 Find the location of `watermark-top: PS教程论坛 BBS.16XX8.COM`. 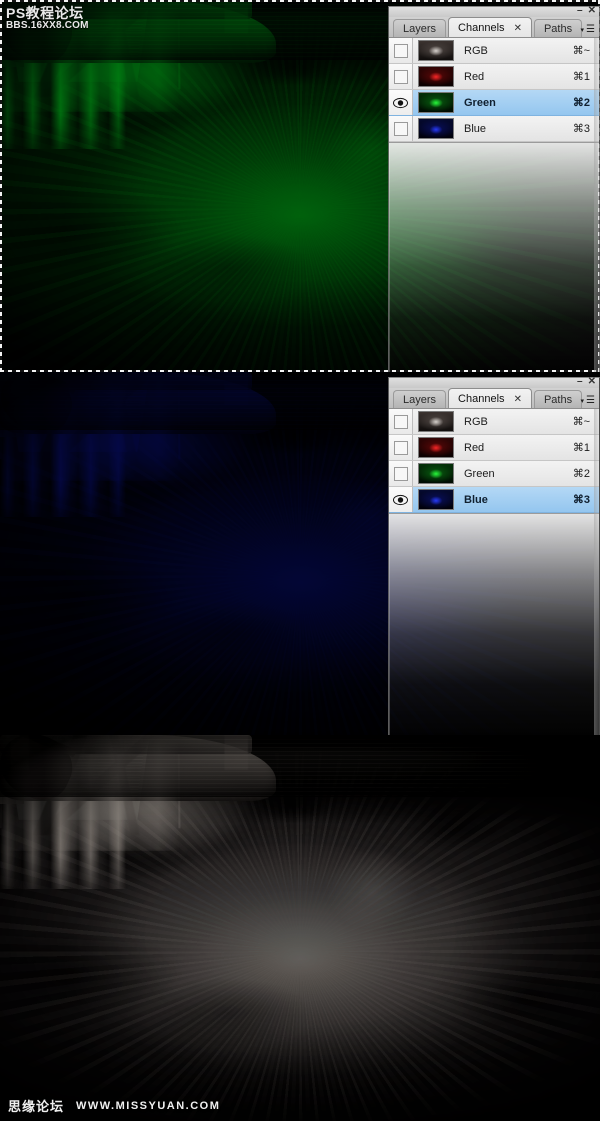

watermark-top: PS教程论坛 BBS.16XX8.COM is located at coordinates (47, 18).